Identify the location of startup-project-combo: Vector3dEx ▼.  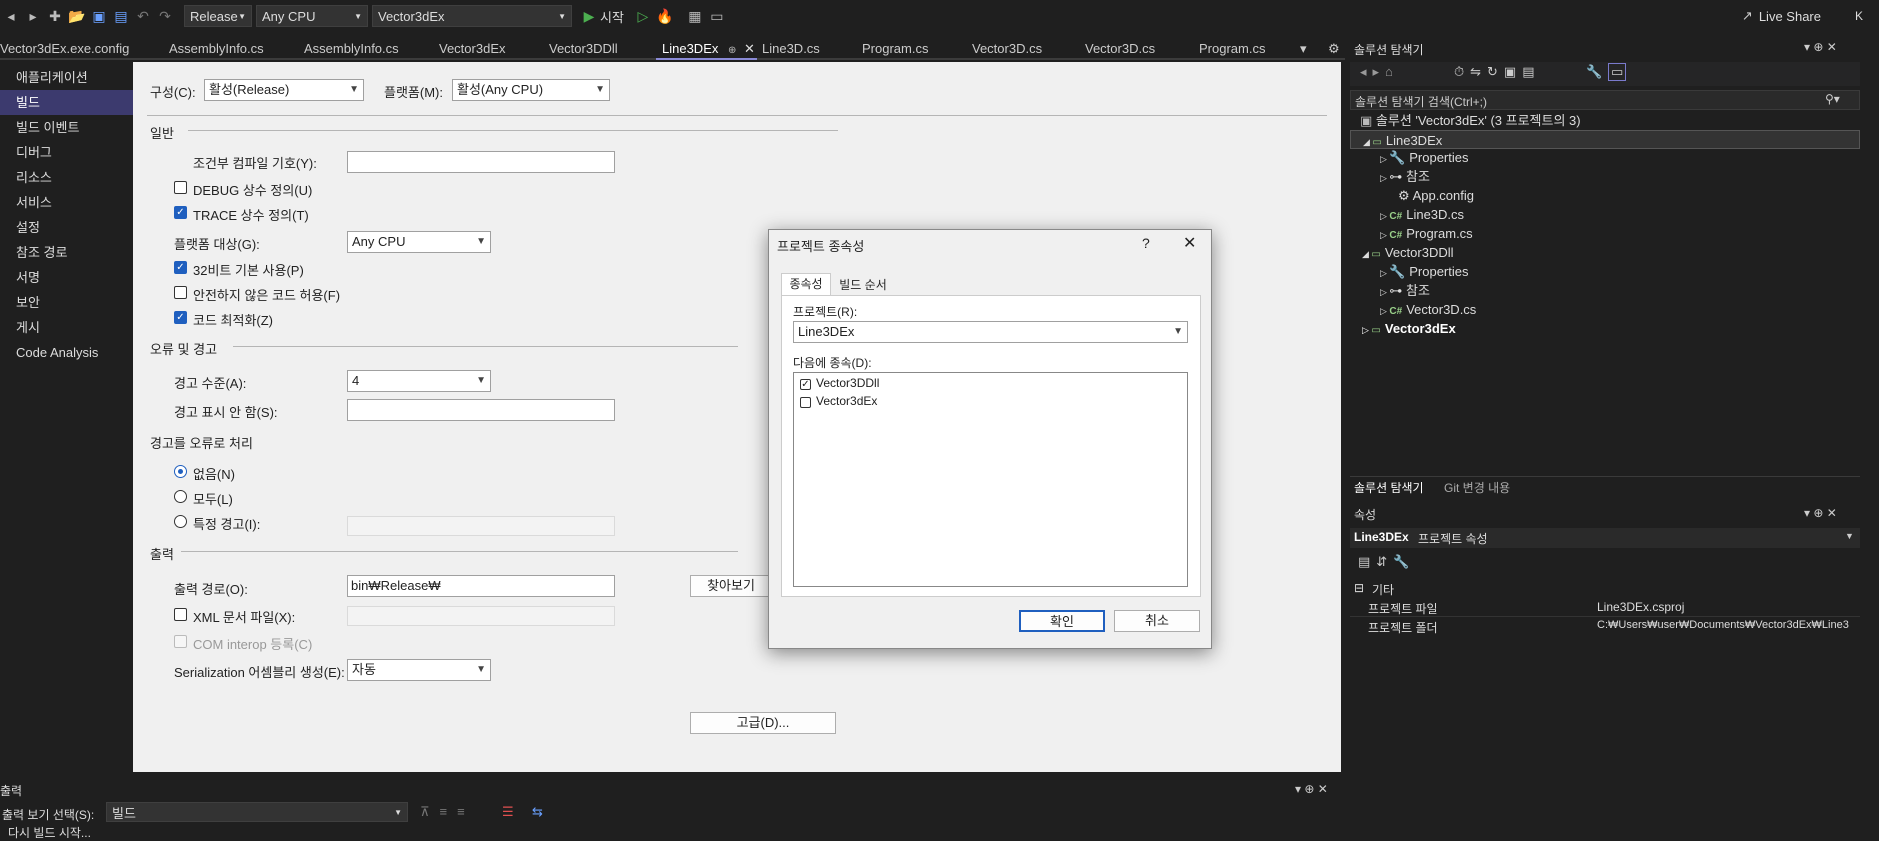
(472, 16).